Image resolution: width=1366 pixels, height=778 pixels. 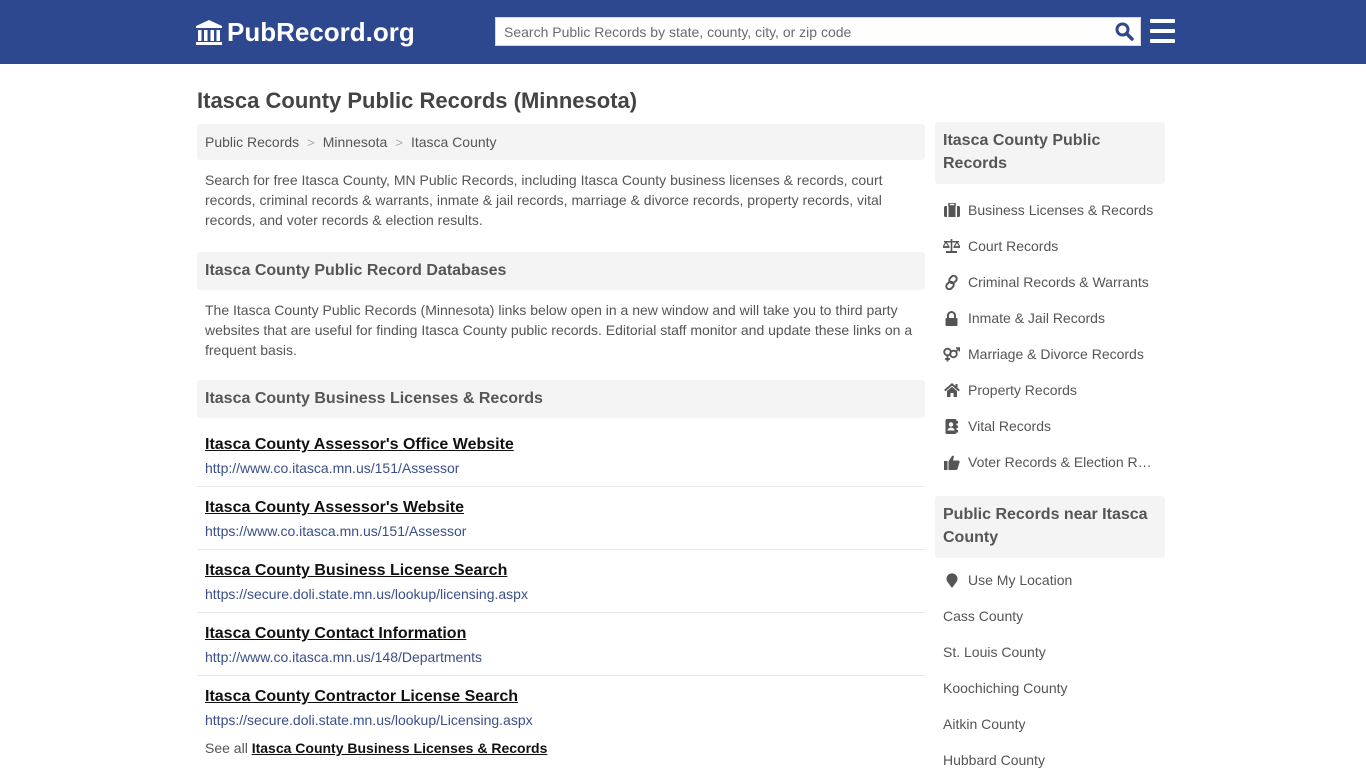 What do you see at coordinates (226, 748) in the screenshot?
I see `see-all-prefix: See all` at bounding box center [226, 748].